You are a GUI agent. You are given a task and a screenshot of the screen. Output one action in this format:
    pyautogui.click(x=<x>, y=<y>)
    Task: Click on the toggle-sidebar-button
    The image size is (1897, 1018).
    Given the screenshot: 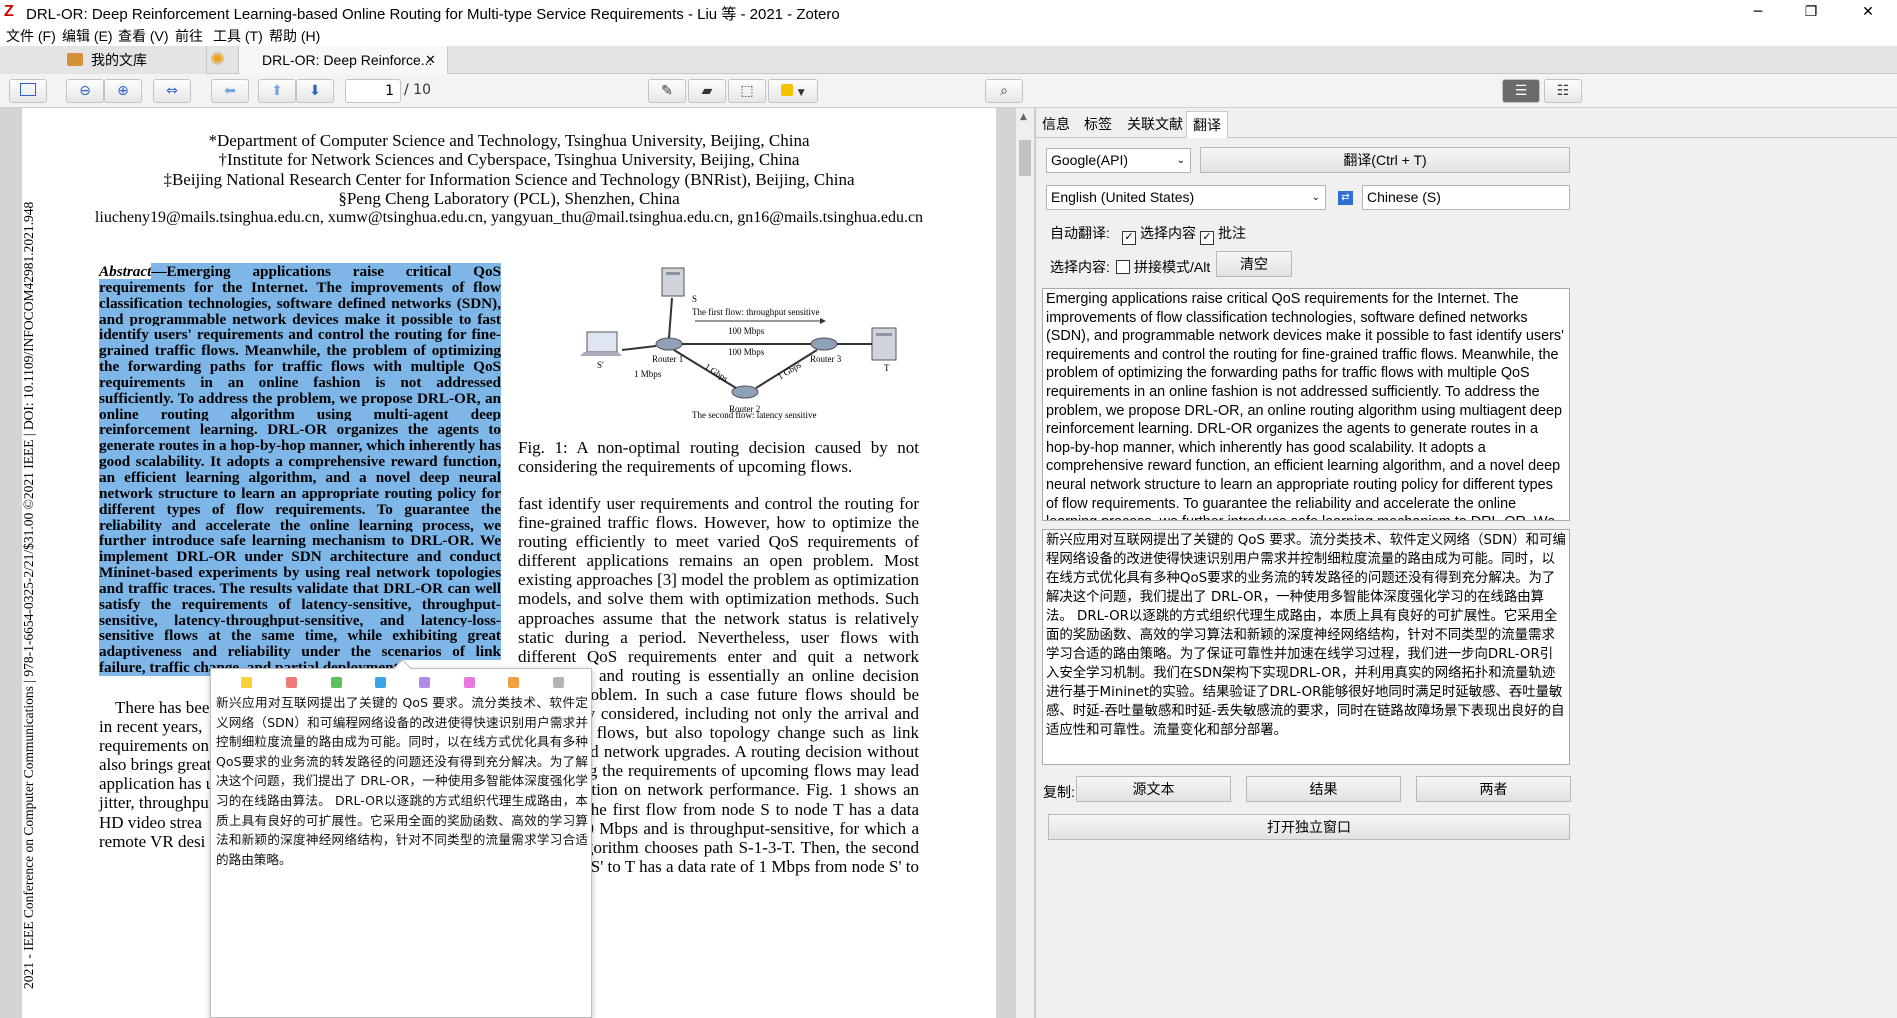 What is the action you would take?
    pyautogui.click(x=28, y=91)
    